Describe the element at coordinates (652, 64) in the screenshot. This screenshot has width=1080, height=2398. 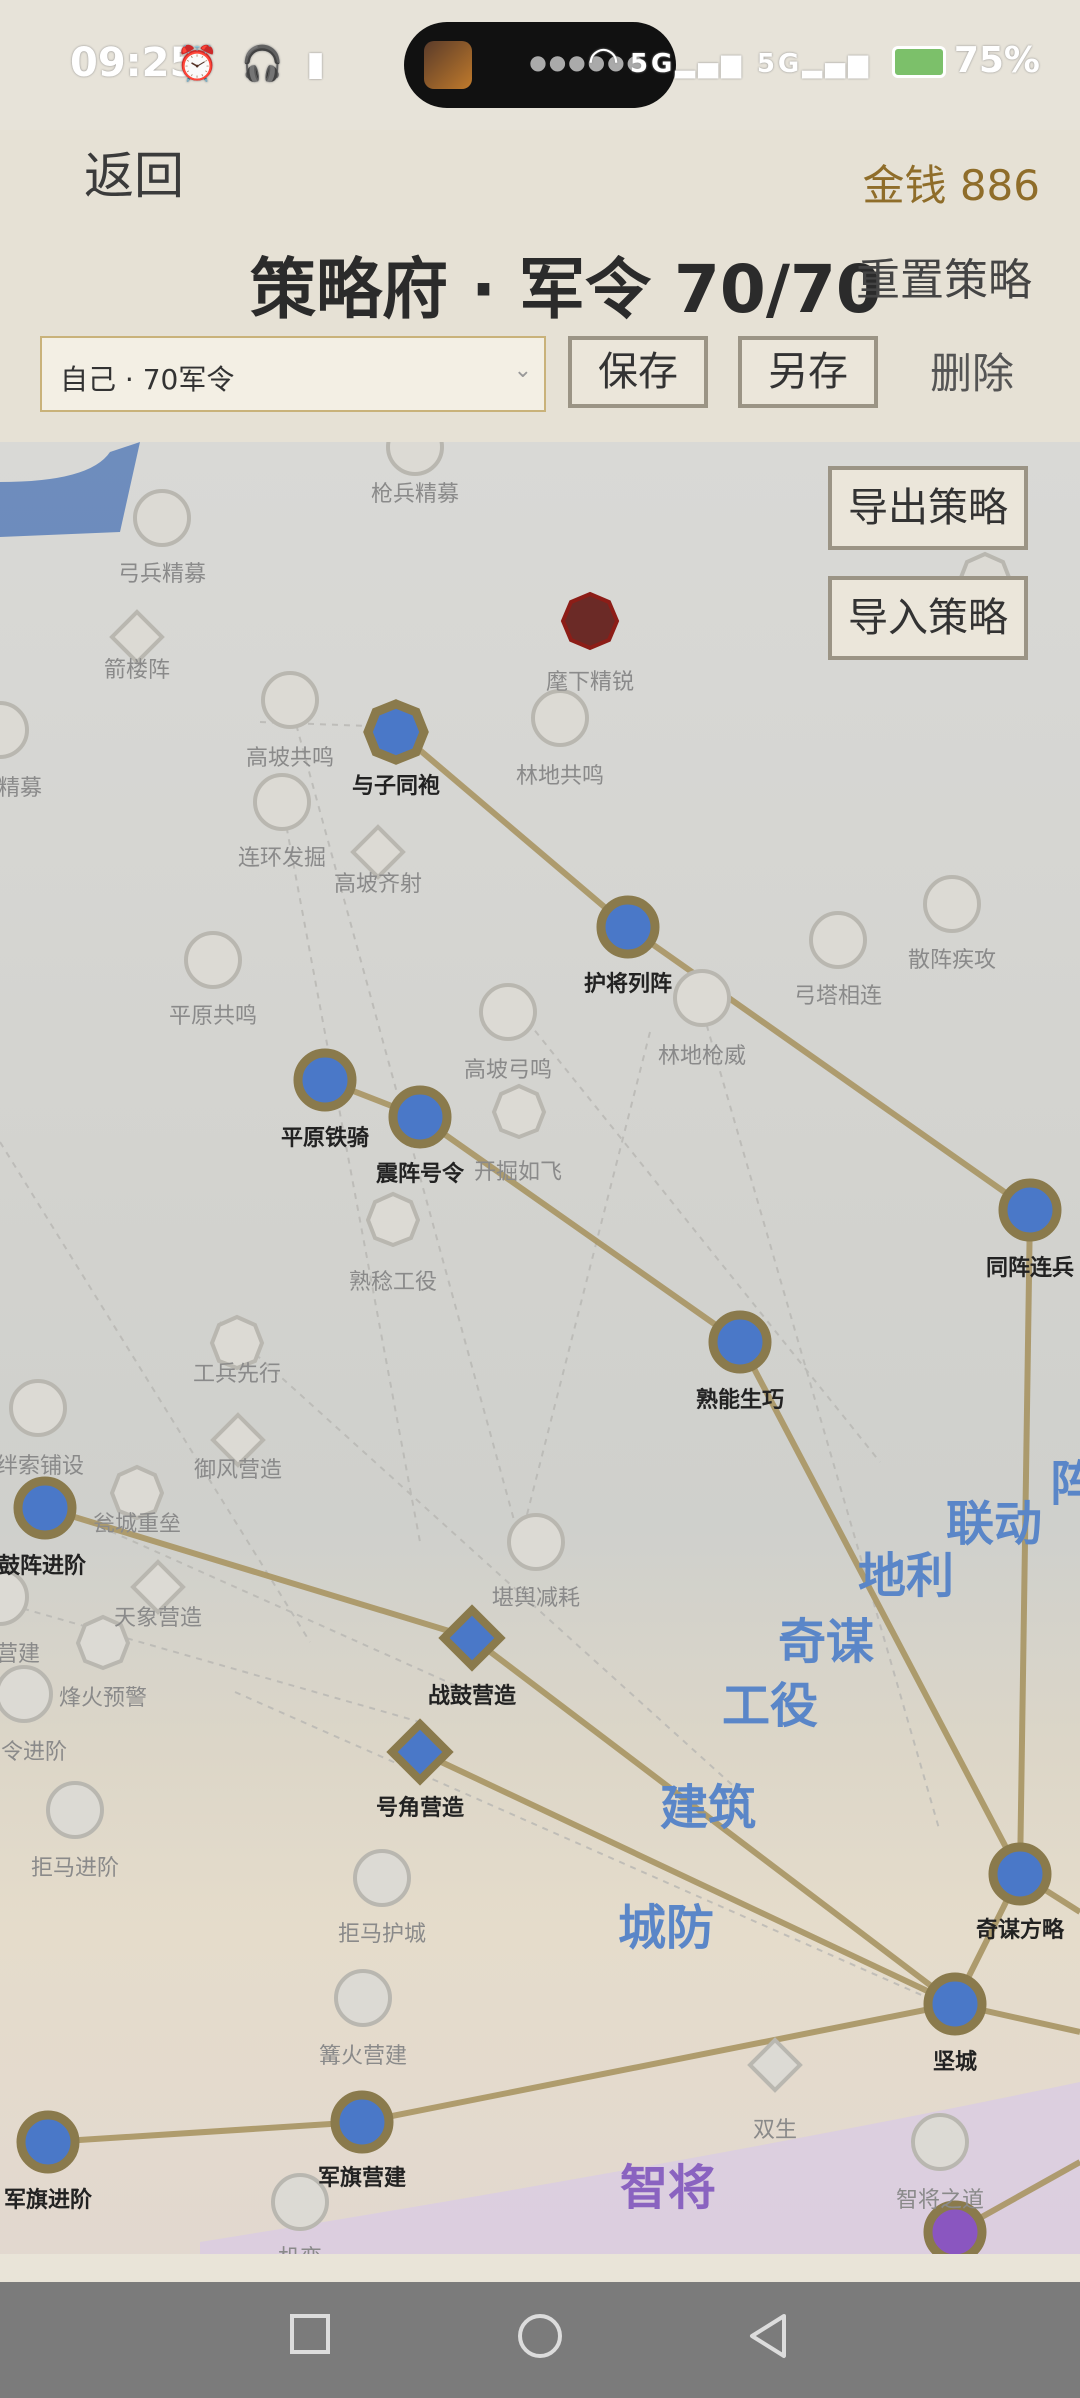
I see `signal-5g-1: 5G` at that location.